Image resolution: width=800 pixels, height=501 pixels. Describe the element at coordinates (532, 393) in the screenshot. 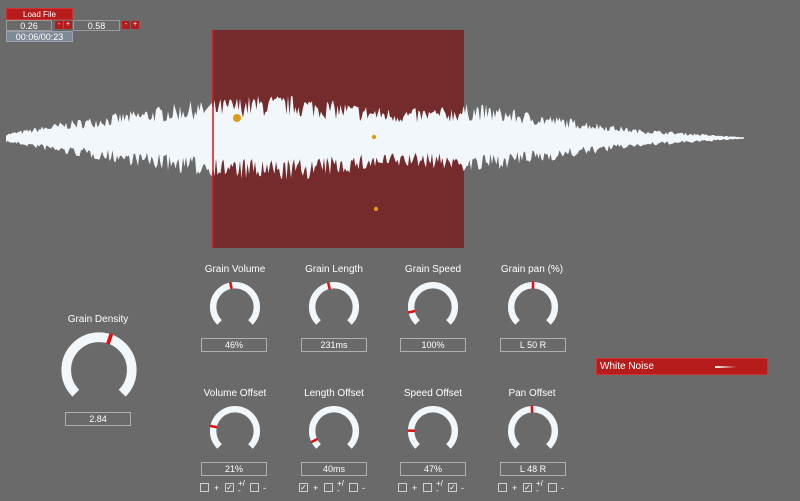

I see `pan-offset-label: Pan Offset` at that location.